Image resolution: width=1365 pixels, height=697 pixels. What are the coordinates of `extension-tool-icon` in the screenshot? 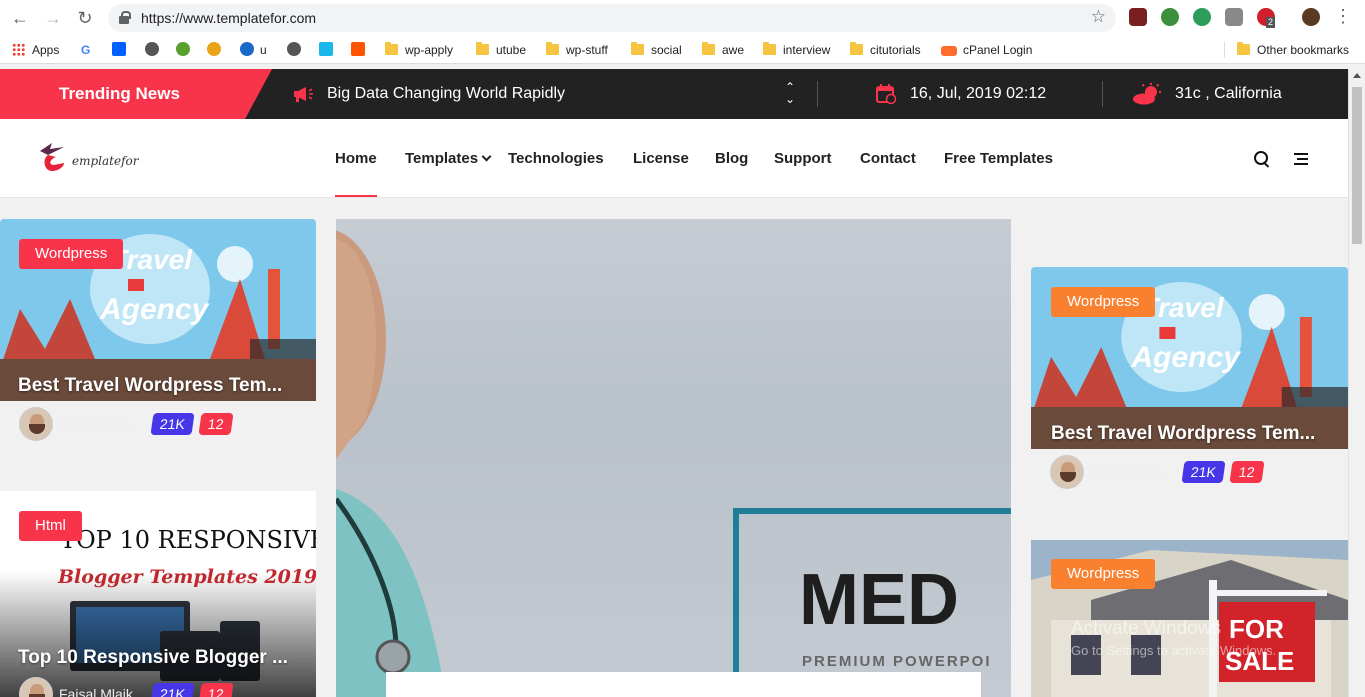 It's located at (1234, 17).